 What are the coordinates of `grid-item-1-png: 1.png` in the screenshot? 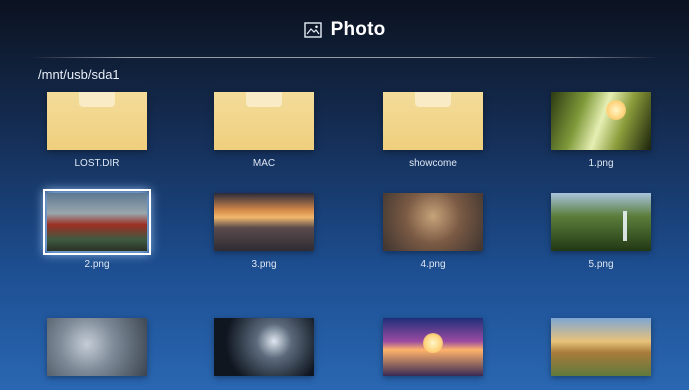 It's located at (601, 130).